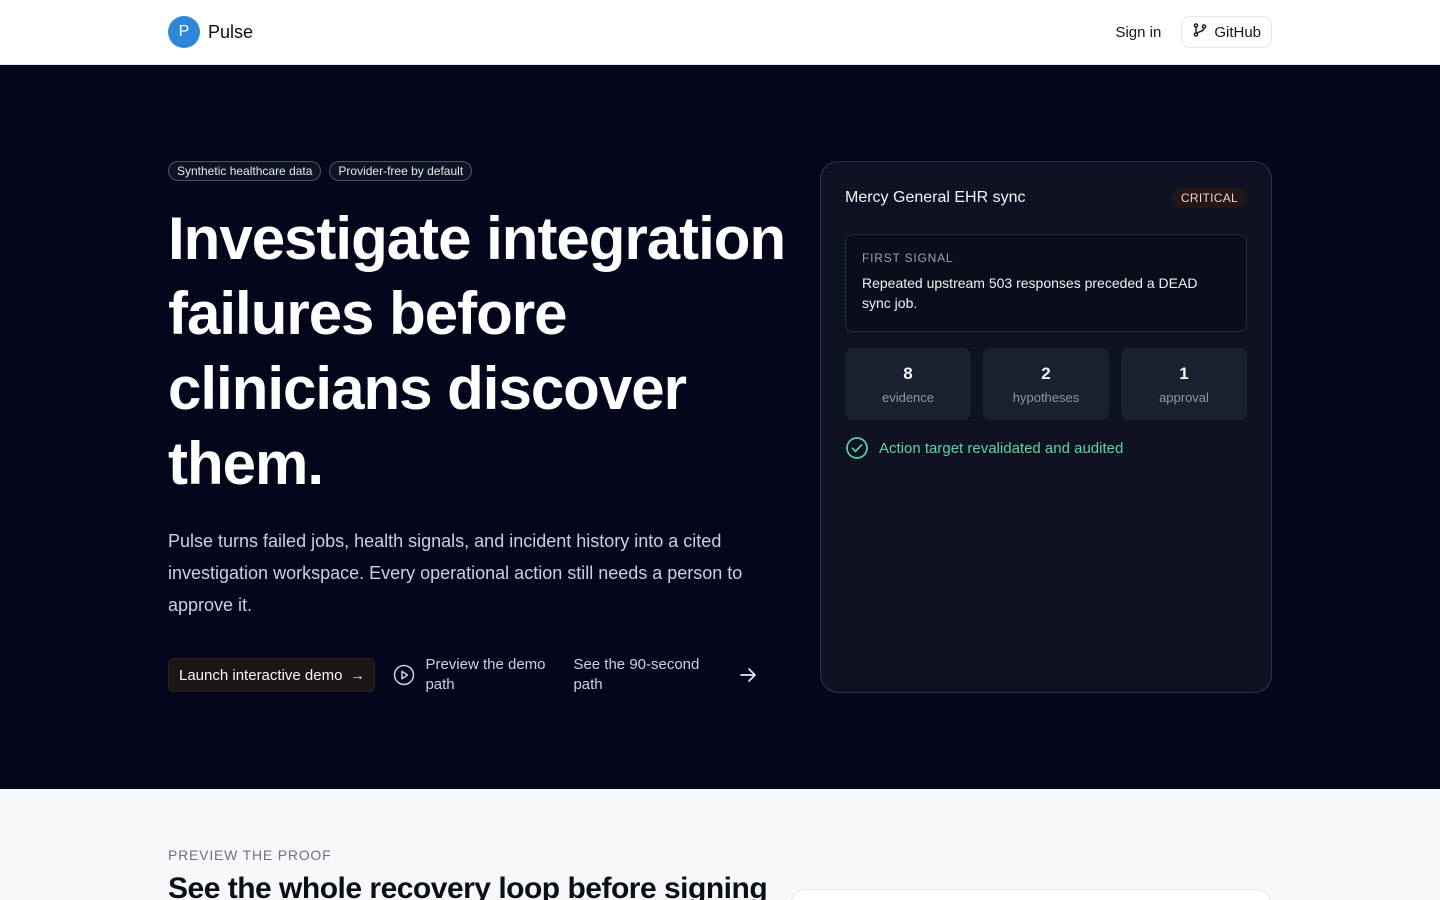  I want to click on audit-status: Action target revalidated and audited, so click(984, 448).